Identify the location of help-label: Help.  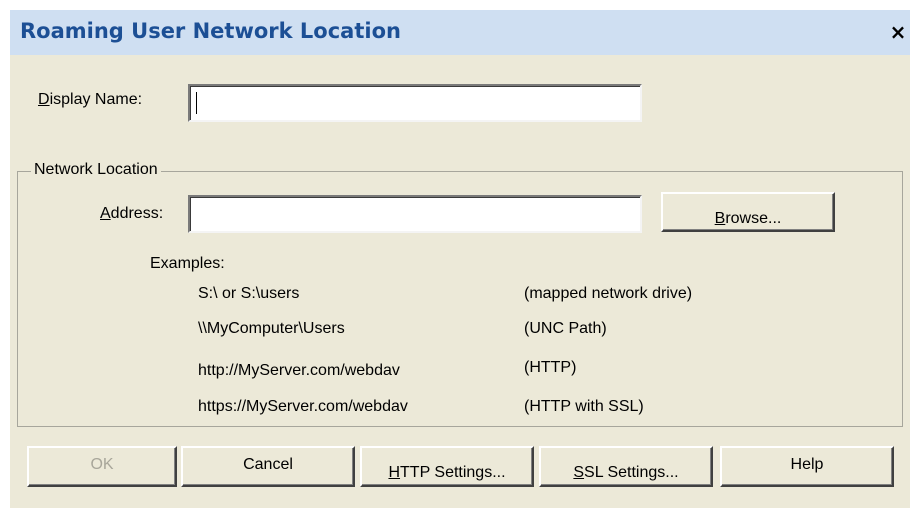
(807, 464).